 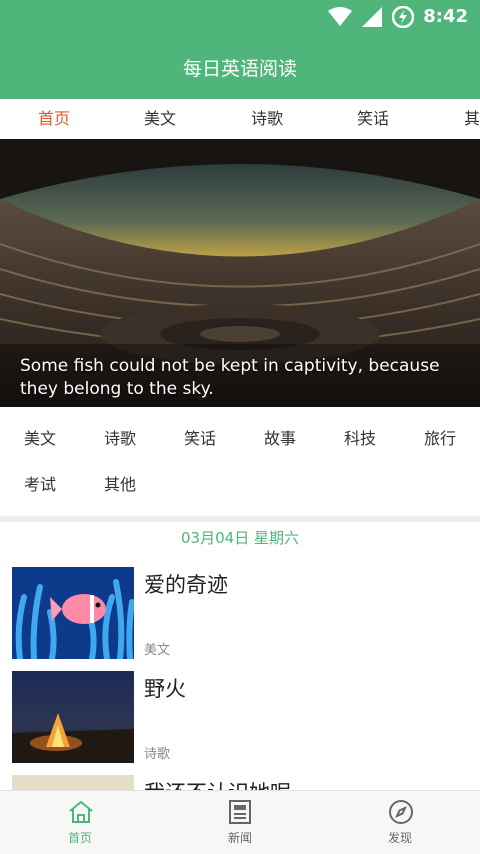 What do you see at coordinates (165, 689) in the screenshot?
I see `list-item-title: 野火` at bounding box center [165, 689].